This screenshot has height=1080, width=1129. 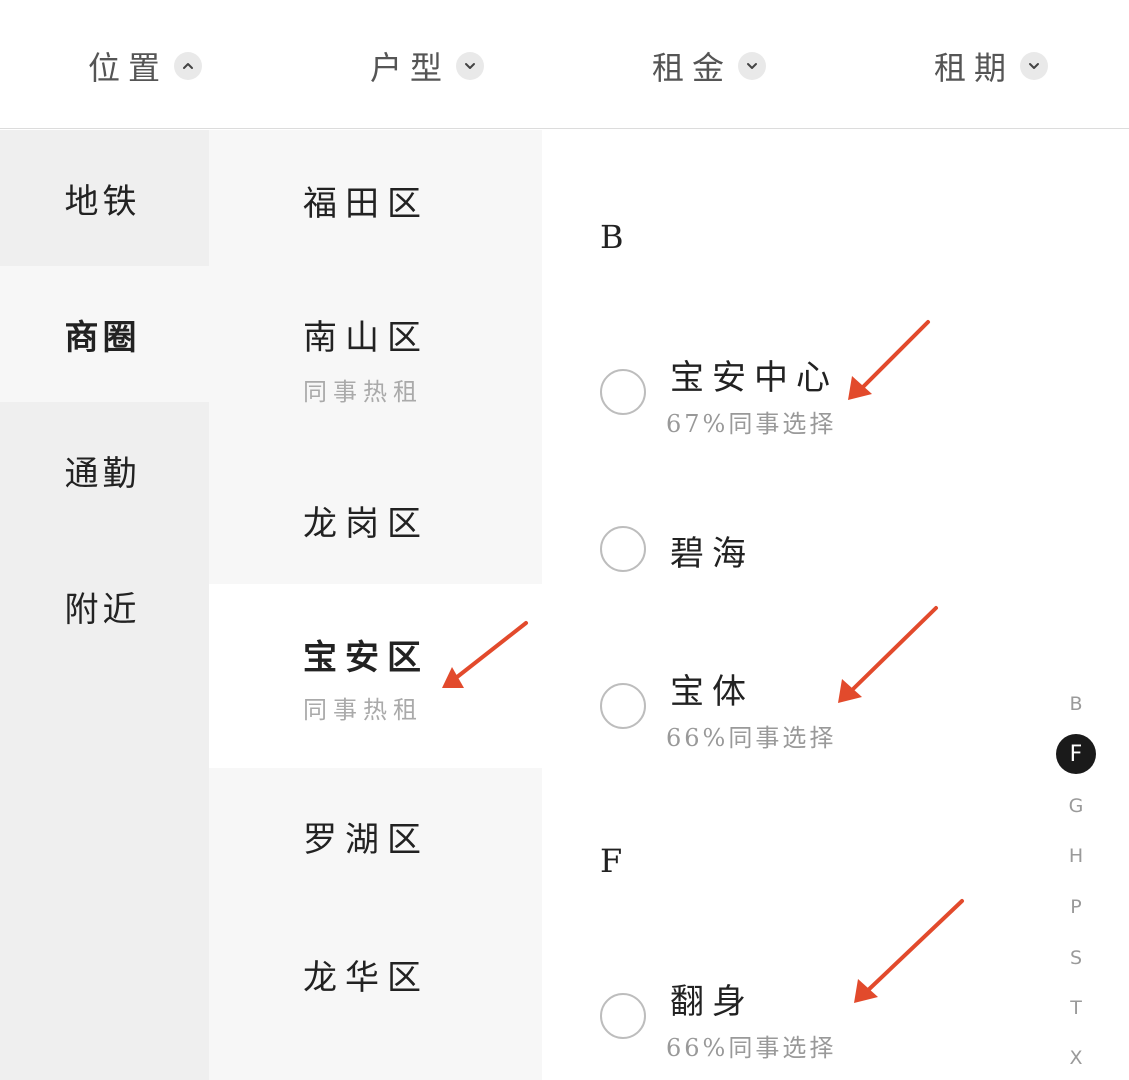 What do you see at coordinates (102, 473) in the screenshot?
I see `location-type-label: 通勤` at bounding box center [102, 473].